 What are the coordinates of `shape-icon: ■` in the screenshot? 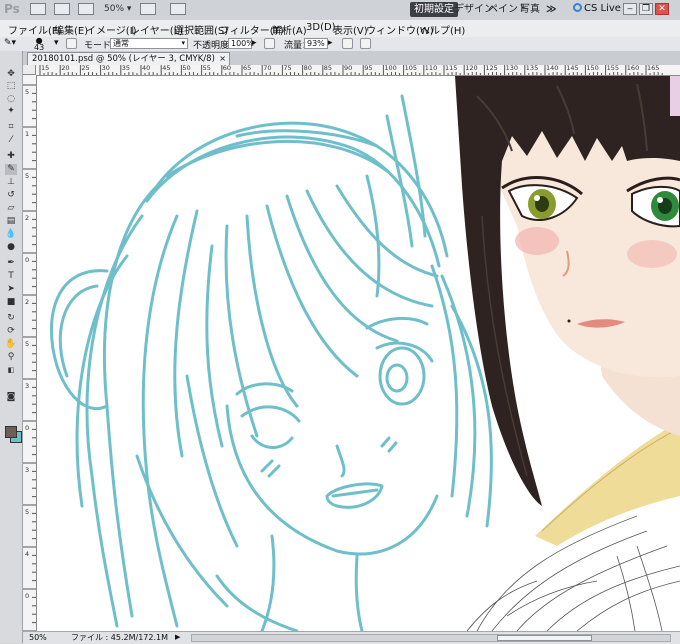 It's located at (11, 302).